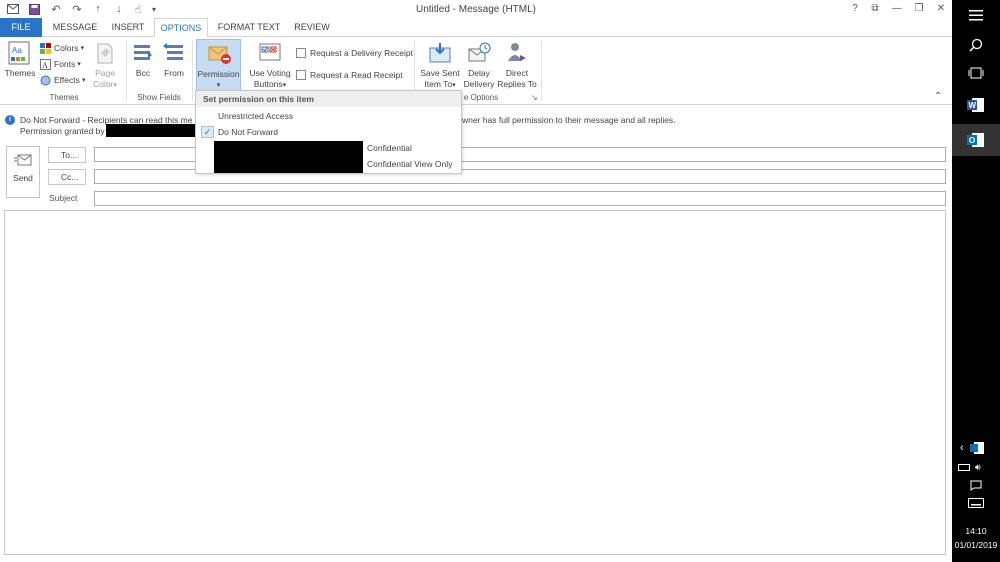 Image resolution: width=1000 pixels, height=562 pixels. Describe the element at coordinates (976, 73) in the screenshot. I see `task-view-icon` at that location.